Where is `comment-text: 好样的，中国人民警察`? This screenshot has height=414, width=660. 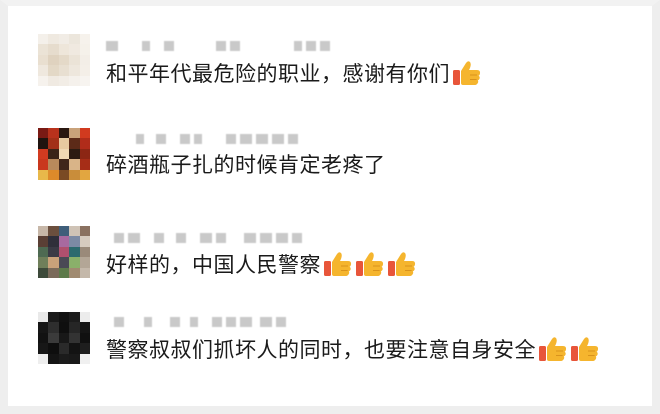 comment-text: 好样的，中国人民警察 is located at coordinates (261, 265).